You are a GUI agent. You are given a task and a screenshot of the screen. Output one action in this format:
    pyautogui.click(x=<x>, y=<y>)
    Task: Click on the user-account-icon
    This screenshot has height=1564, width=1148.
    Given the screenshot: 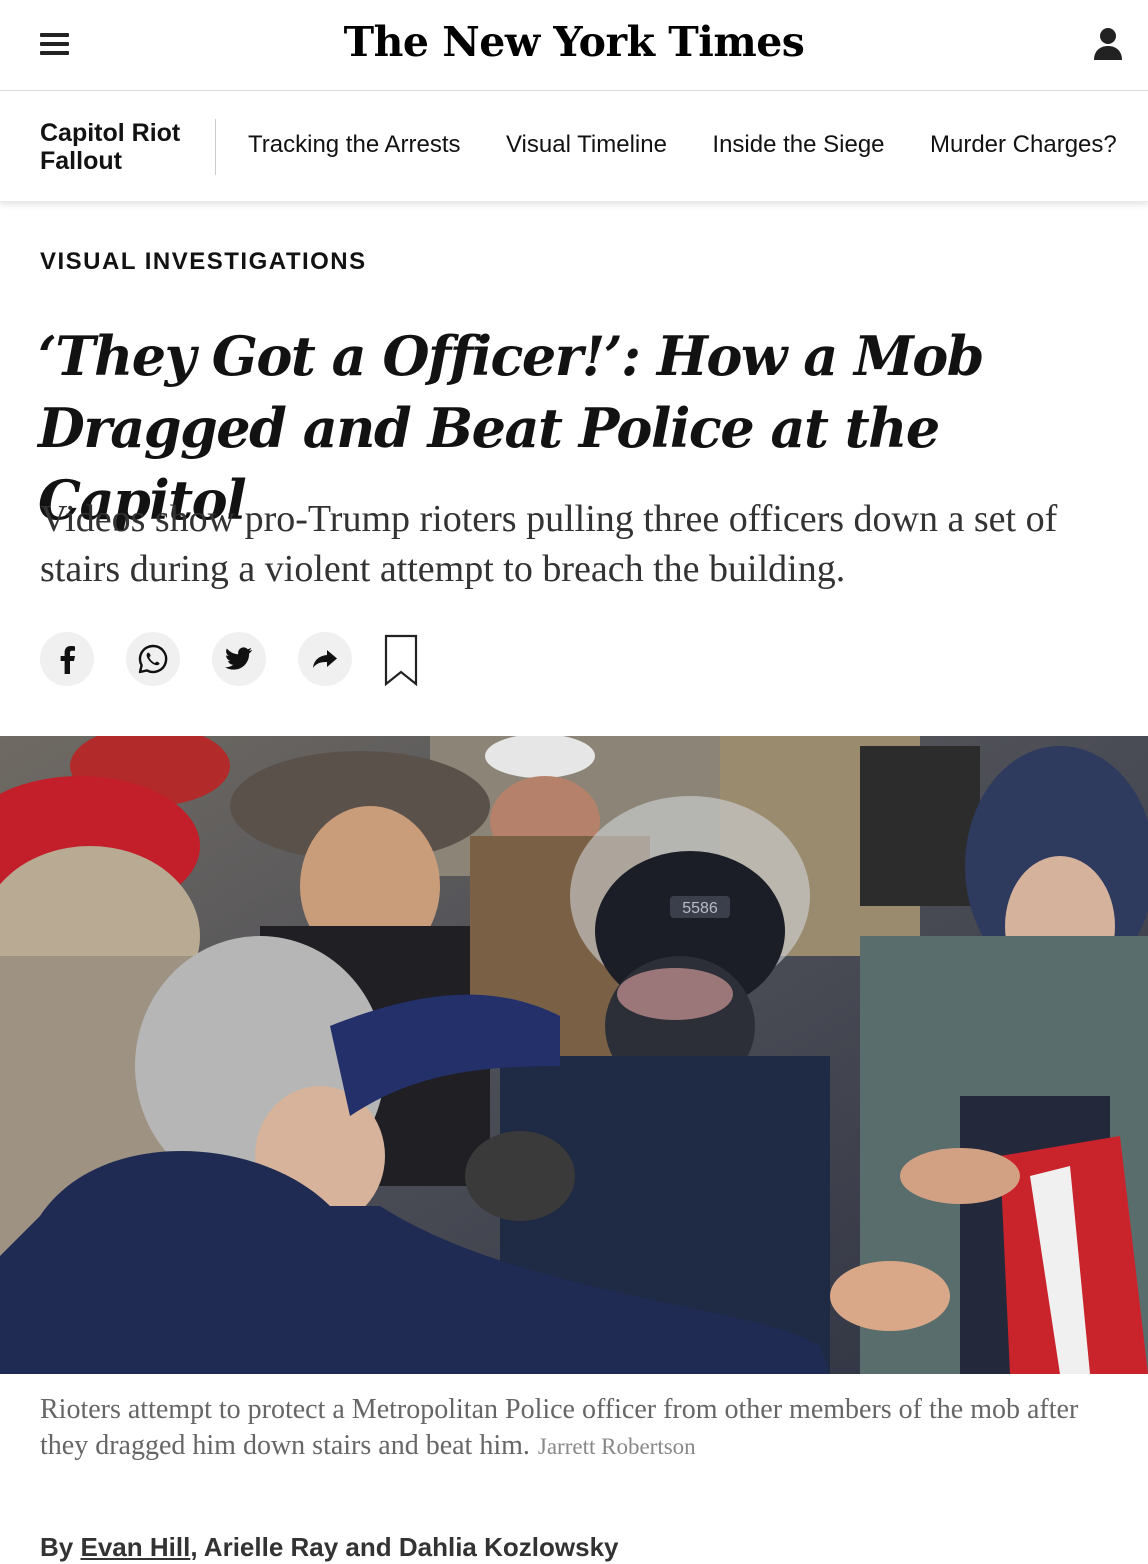 What is the action you would take?
    pyautogui.click(x=1108, y=44)
    